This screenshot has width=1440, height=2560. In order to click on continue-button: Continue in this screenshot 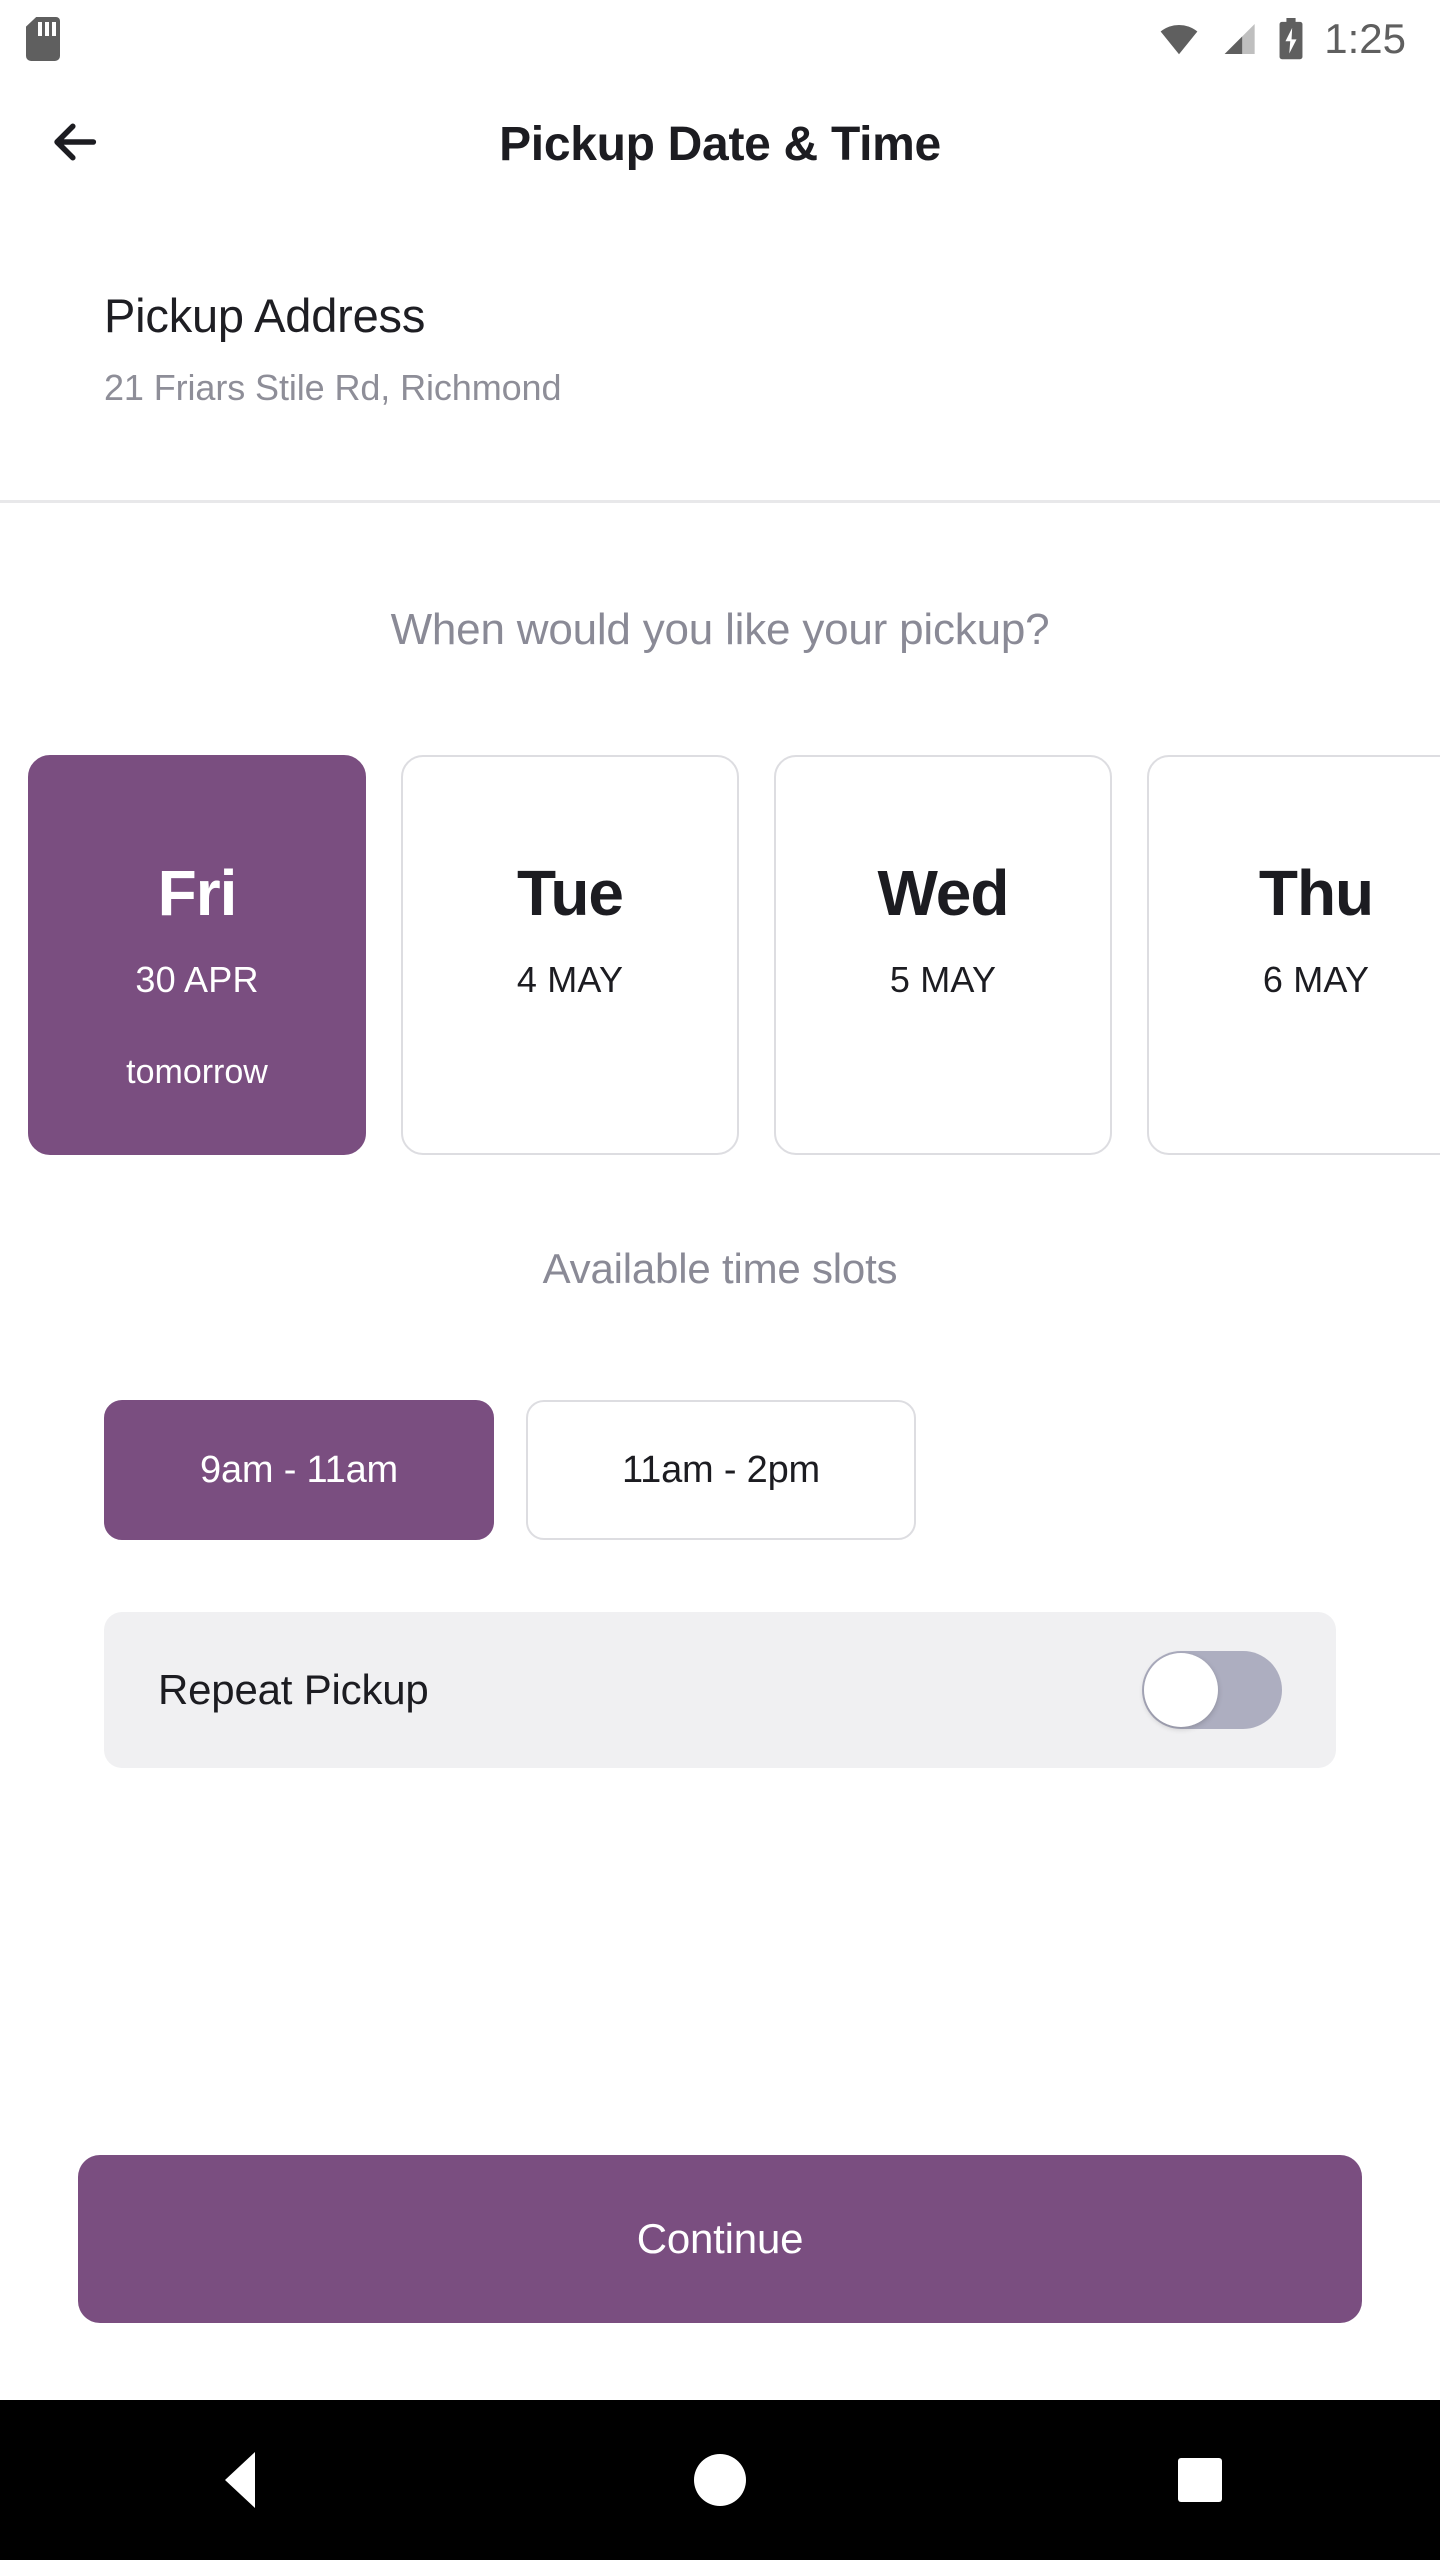, I will do `click(720, 2239)`.